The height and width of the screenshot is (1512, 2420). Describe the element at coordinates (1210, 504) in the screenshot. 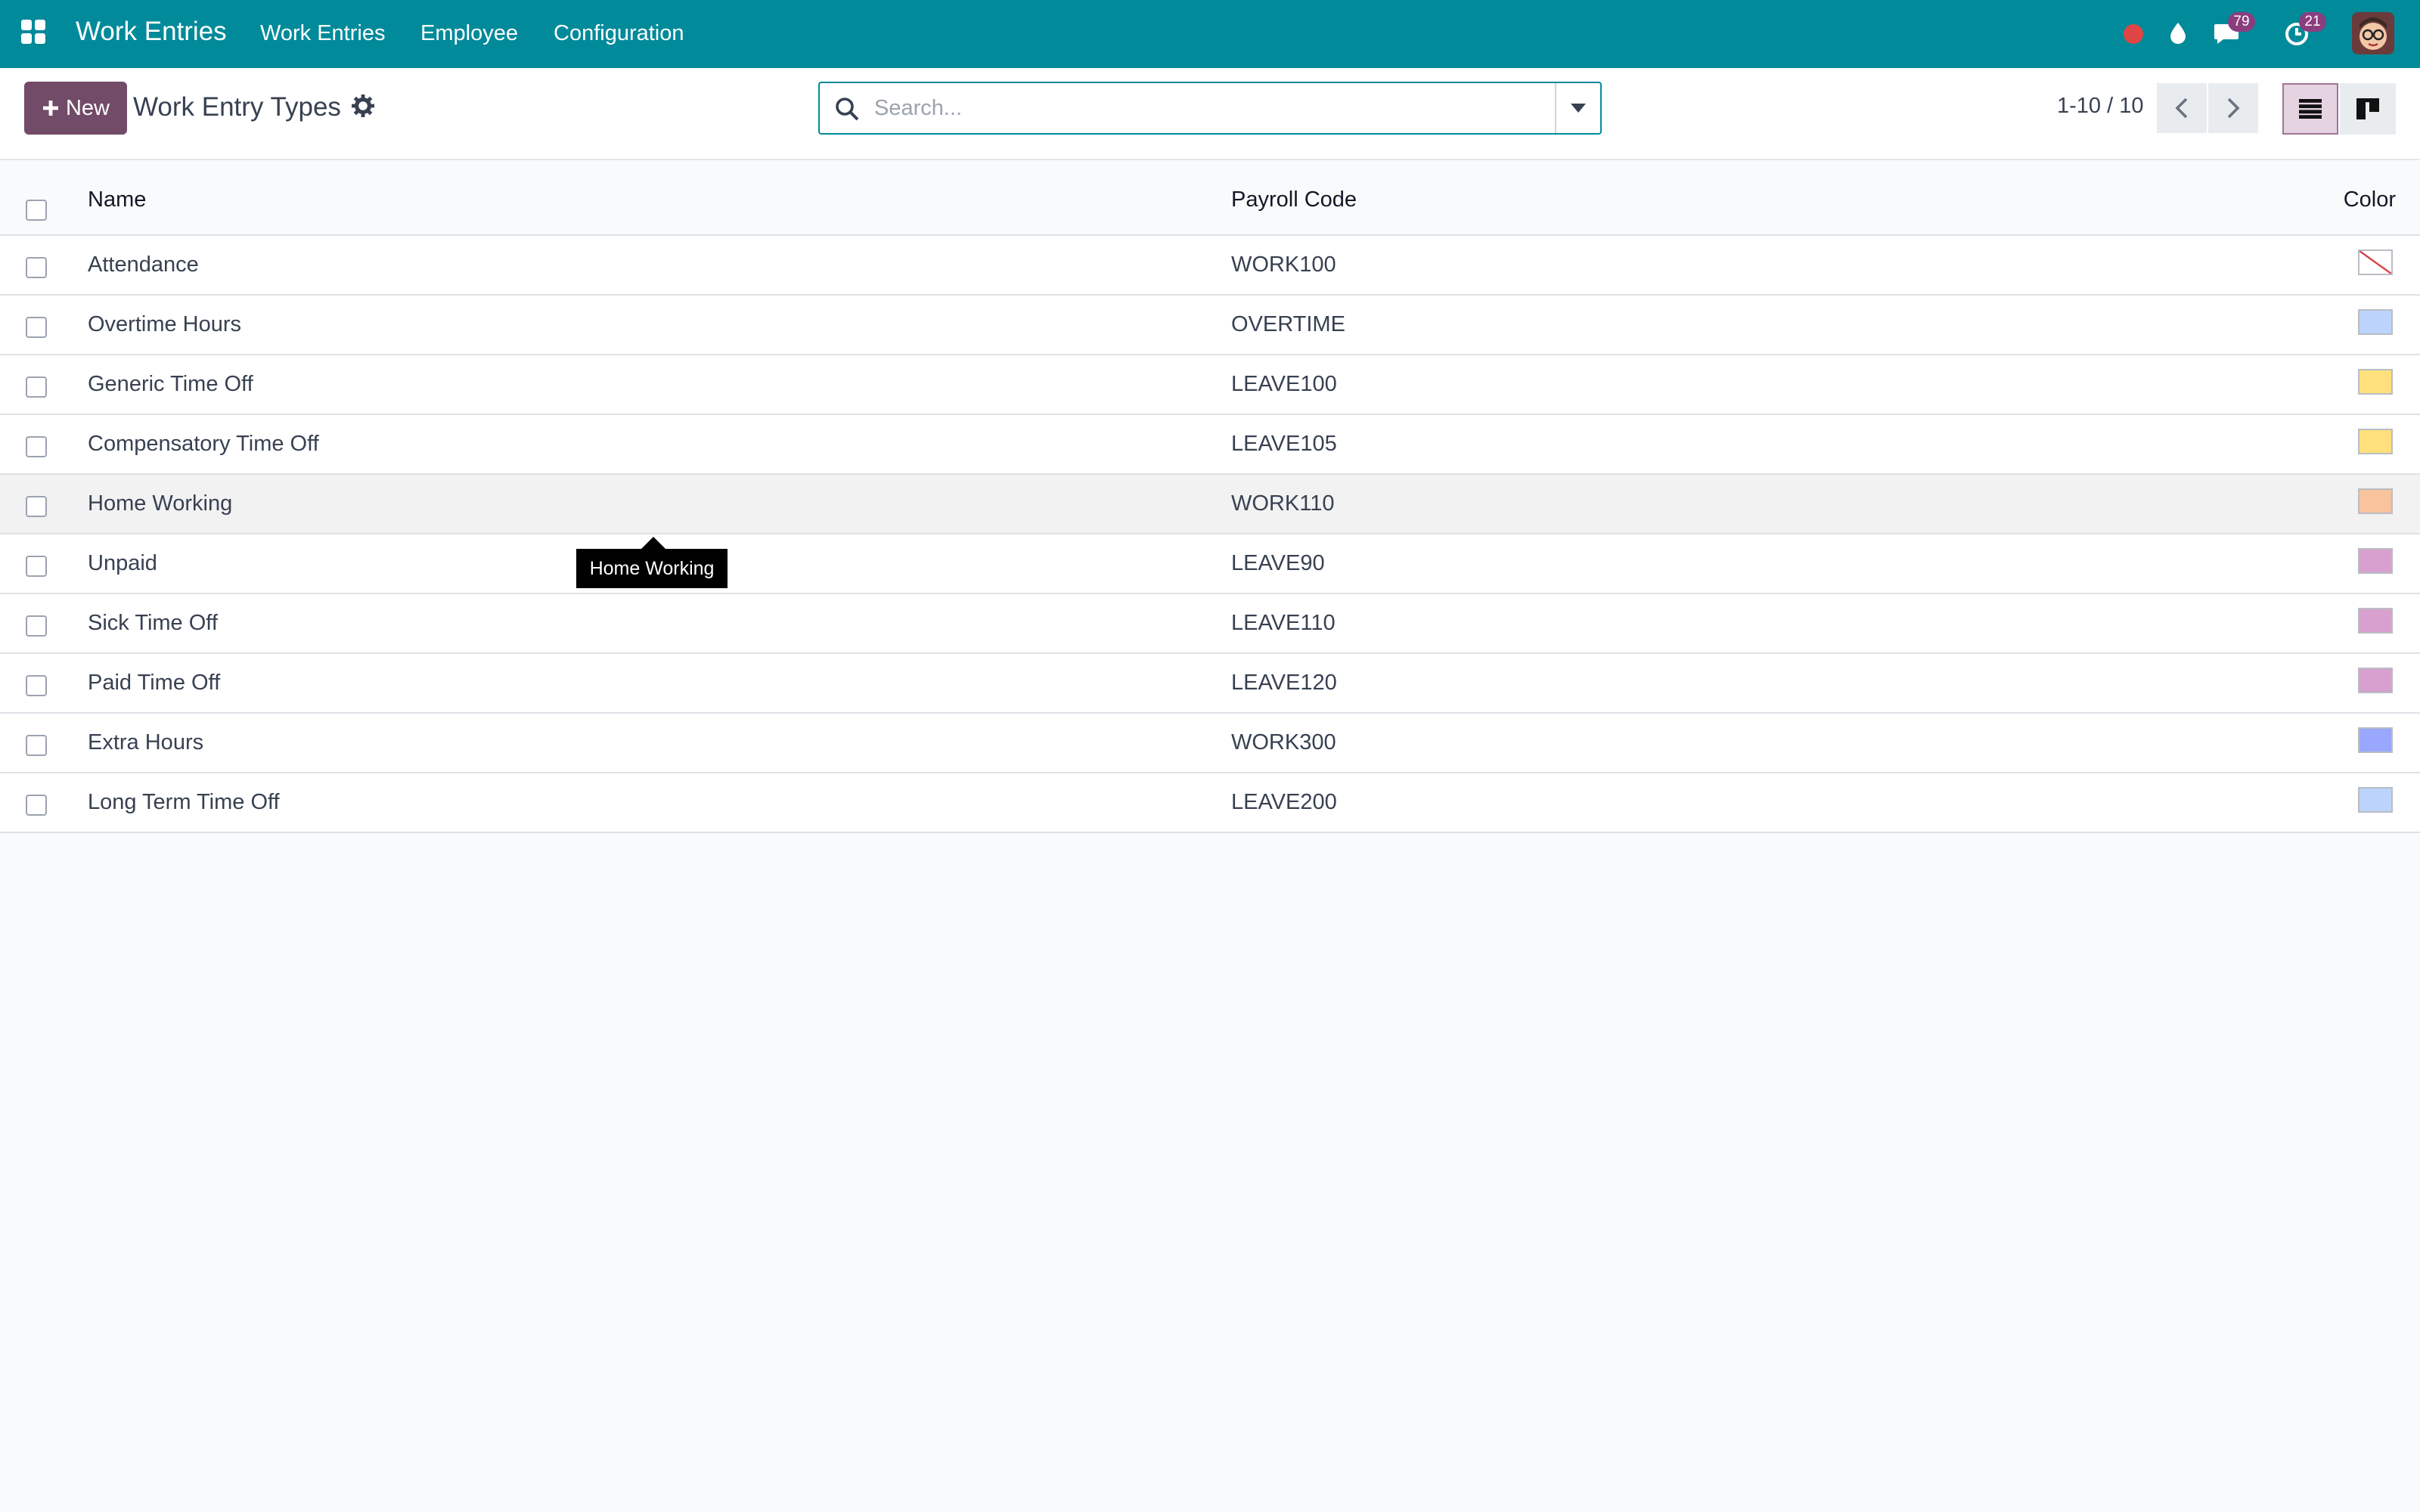

I see `table-row: Home Working WORK110` at that location.